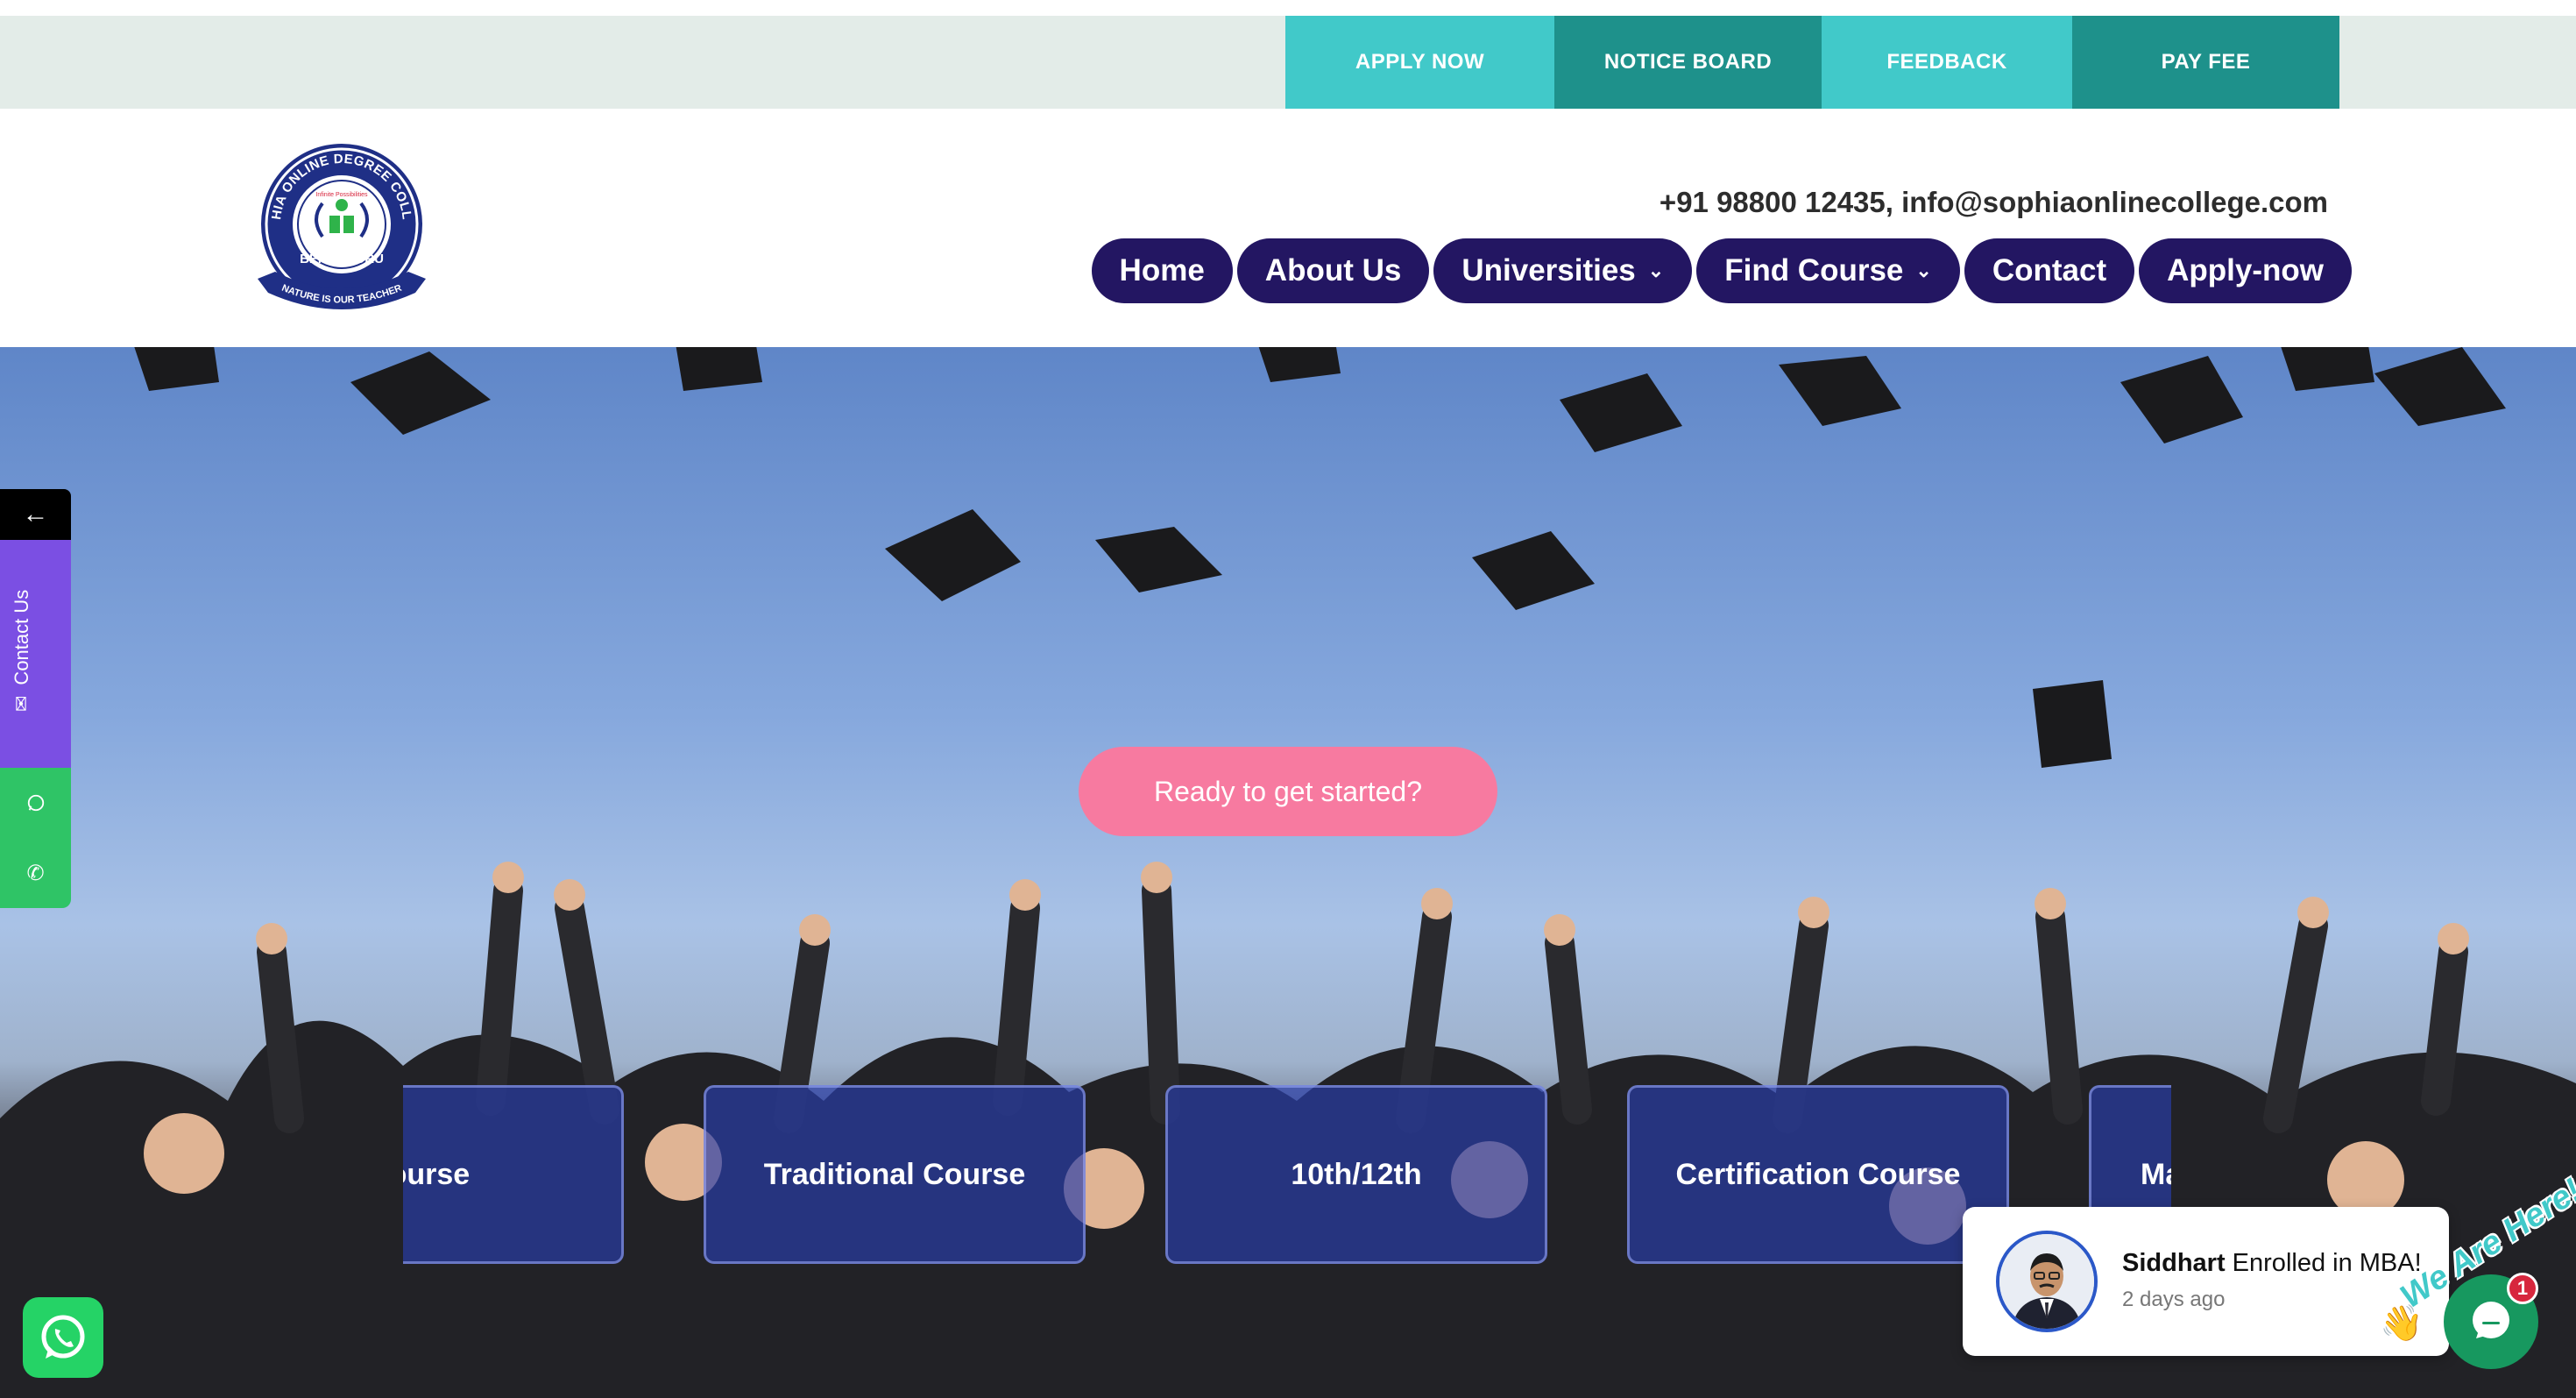  Describe the element at coordinates (437, 1174) in the screenshot. I see `course-card-label: ce Course` at that location.